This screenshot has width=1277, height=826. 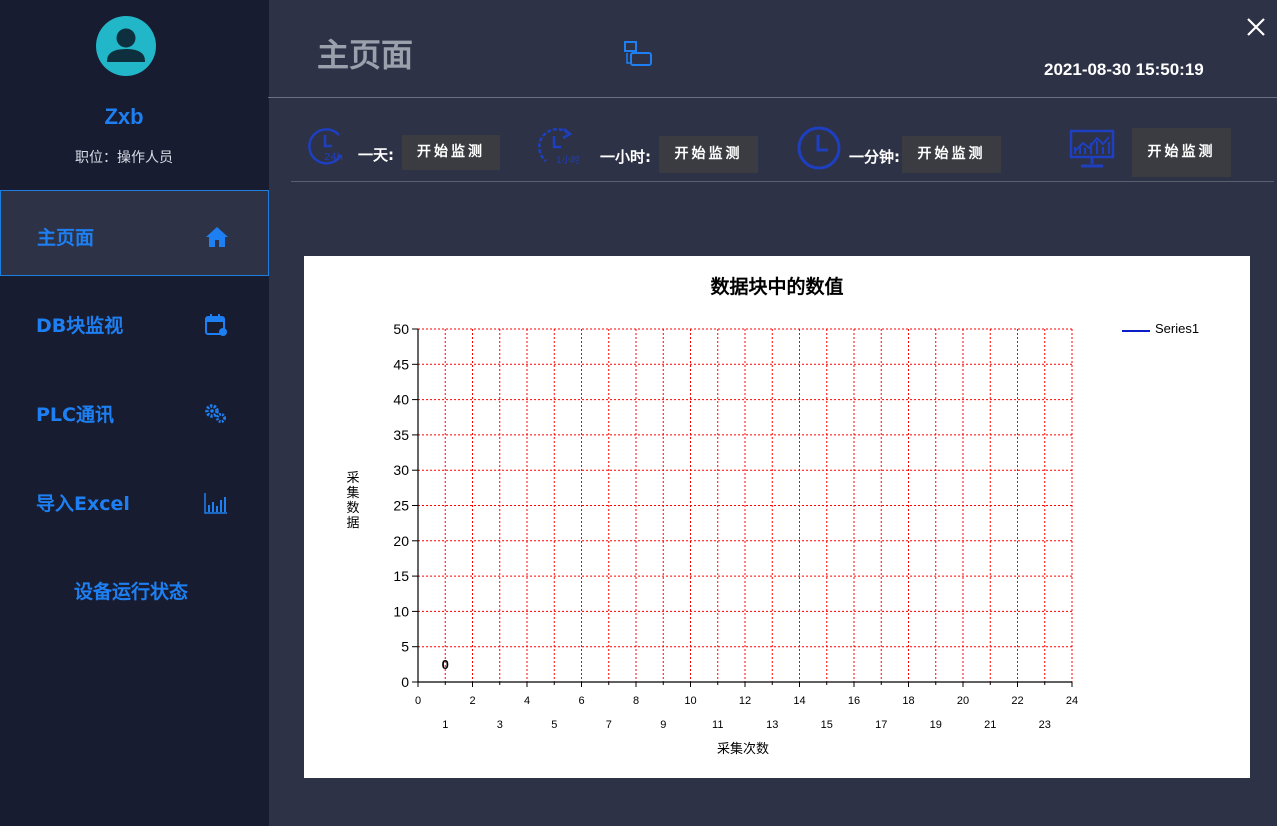 What do you see at coordinates (217, 237) in the screenshot?
I see `home-icon` at bounding box center [217, 237].